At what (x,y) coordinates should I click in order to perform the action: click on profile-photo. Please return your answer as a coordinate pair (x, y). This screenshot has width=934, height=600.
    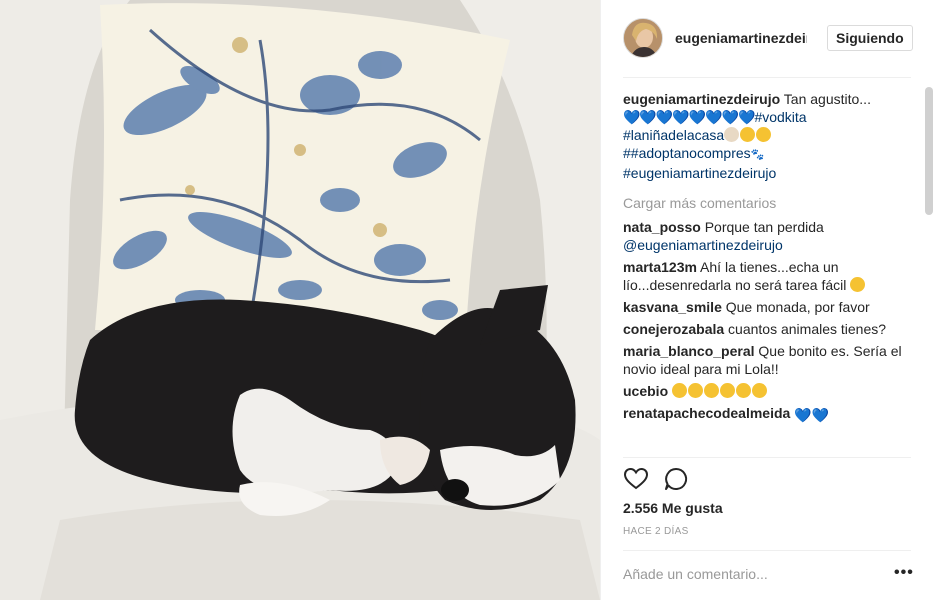
    Looking at the image, I should click on (643, 38).